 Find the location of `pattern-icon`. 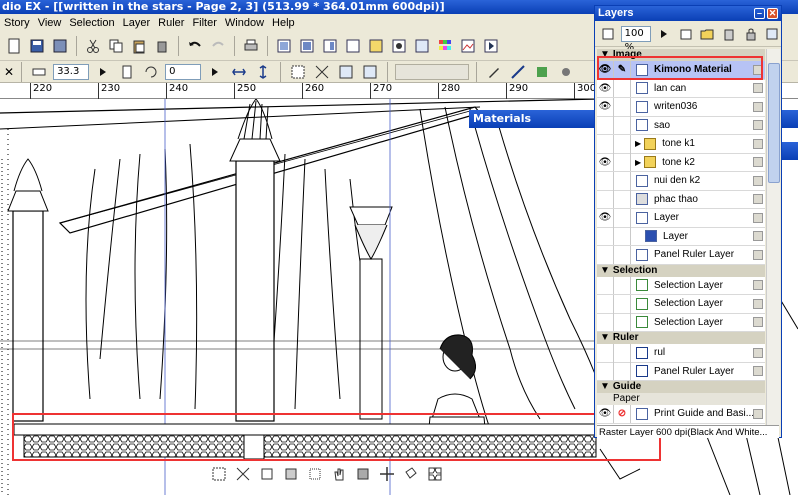

pattern-icon is located at coordinates (435, 474).